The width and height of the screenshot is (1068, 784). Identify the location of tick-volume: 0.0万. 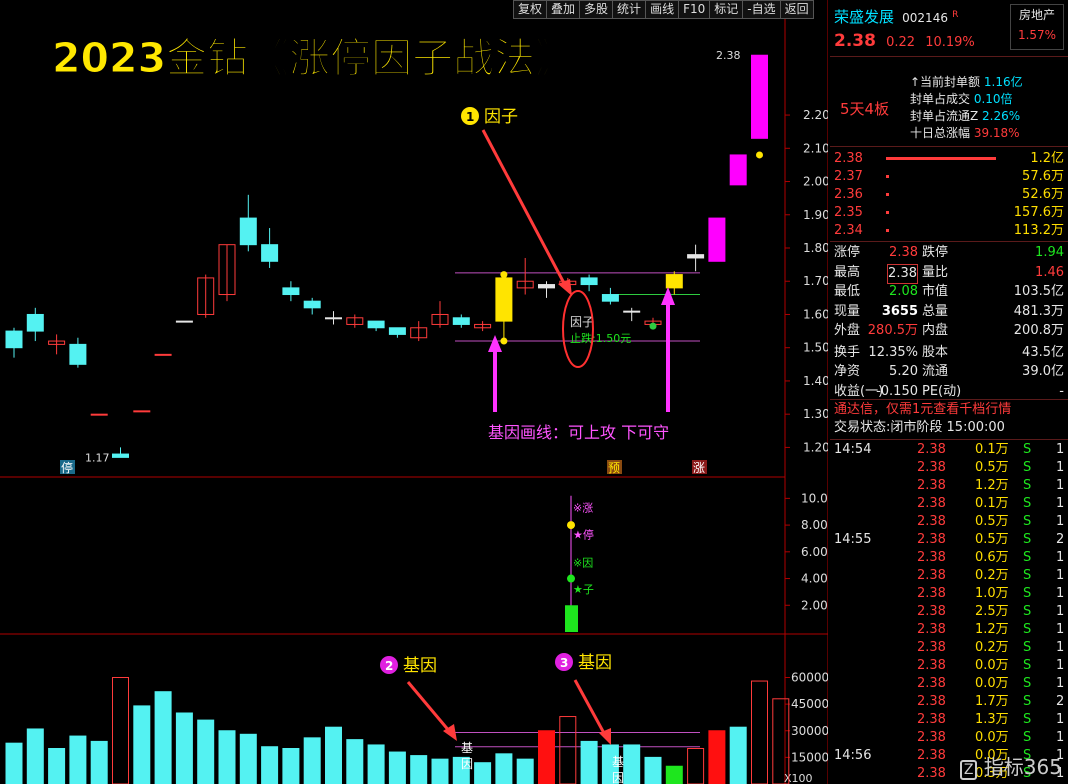
(992, 683).